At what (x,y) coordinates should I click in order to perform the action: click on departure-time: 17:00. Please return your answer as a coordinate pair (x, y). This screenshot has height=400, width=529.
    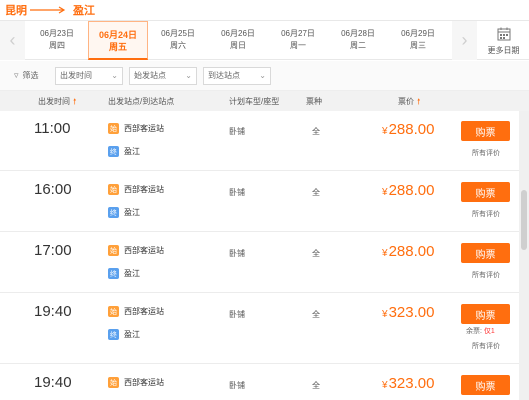
    Looking at the image, I should click on (53, 250).